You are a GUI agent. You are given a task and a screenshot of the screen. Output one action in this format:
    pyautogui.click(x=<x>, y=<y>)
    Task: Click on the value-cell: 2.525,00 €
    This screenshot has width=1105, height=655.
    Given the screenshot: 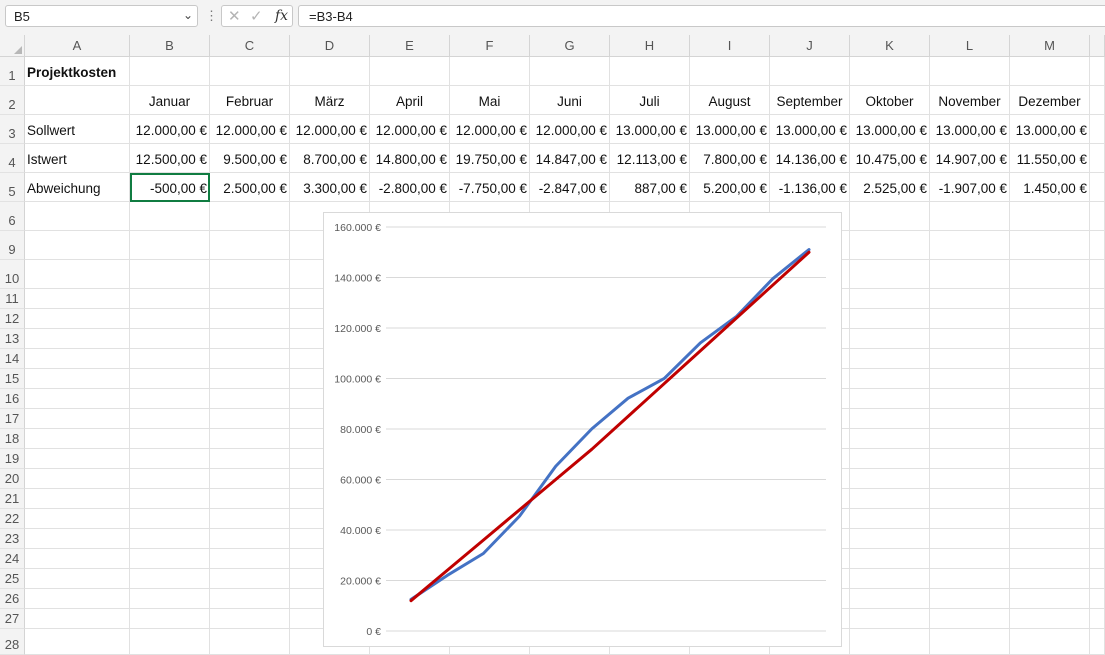 What is the action you would take?
    pyautogui.click(x=890, y=187)
    